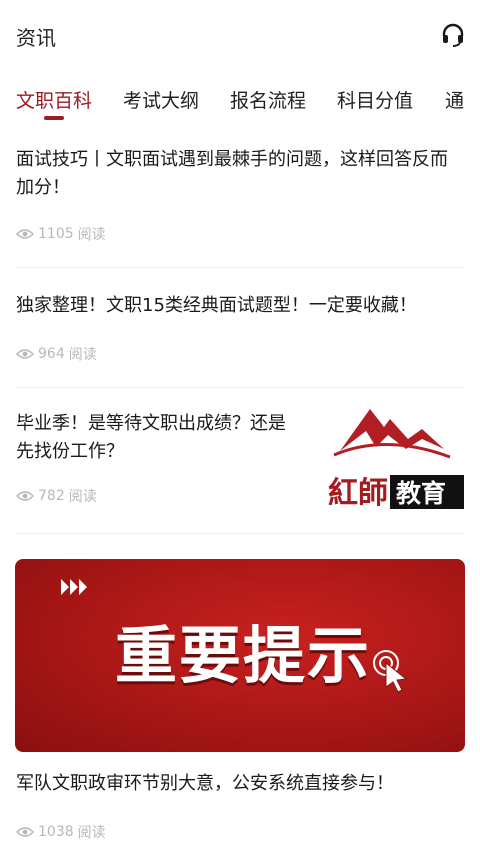 The image size is (480, 854). I want to click on tab-kaoshi-dagang: 考试大纲, so click(161, 99).